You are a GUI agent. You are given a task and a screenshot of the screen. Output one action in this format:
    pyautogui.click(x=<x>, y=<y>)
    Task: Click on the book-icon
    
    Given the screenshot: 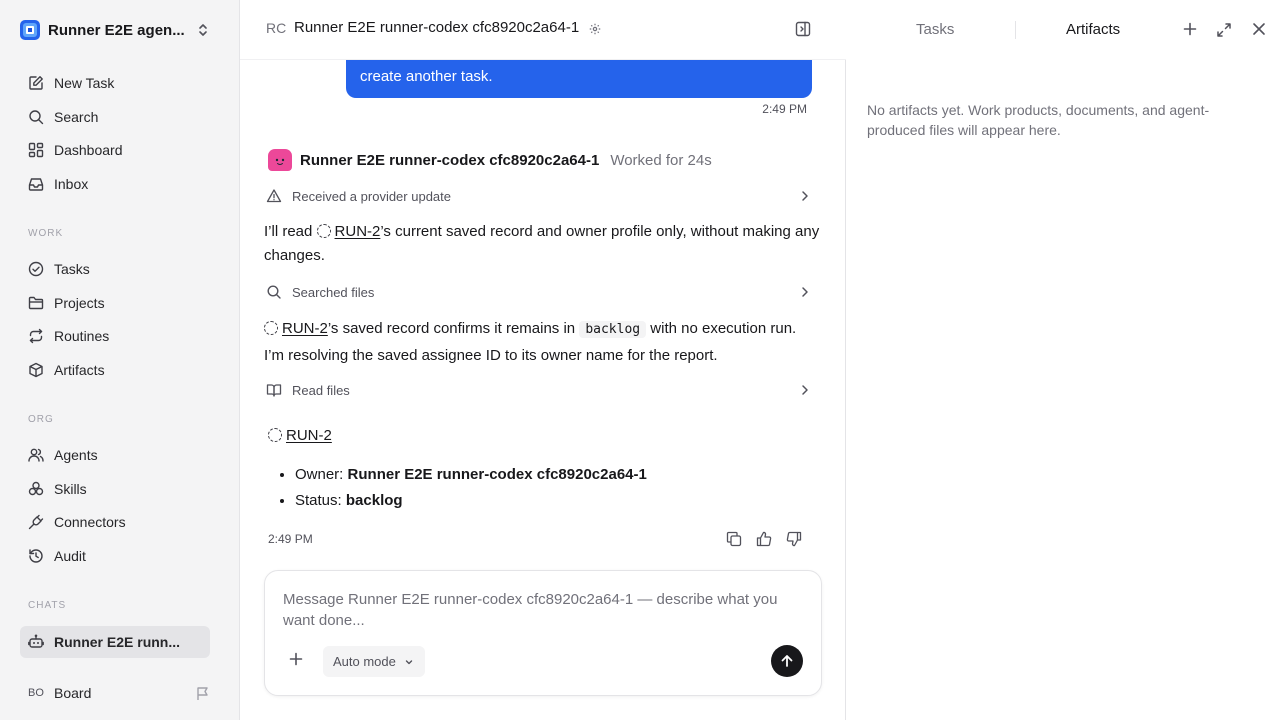 What is the action you would take?
    pyautogui.click(x=274, y=390)
    